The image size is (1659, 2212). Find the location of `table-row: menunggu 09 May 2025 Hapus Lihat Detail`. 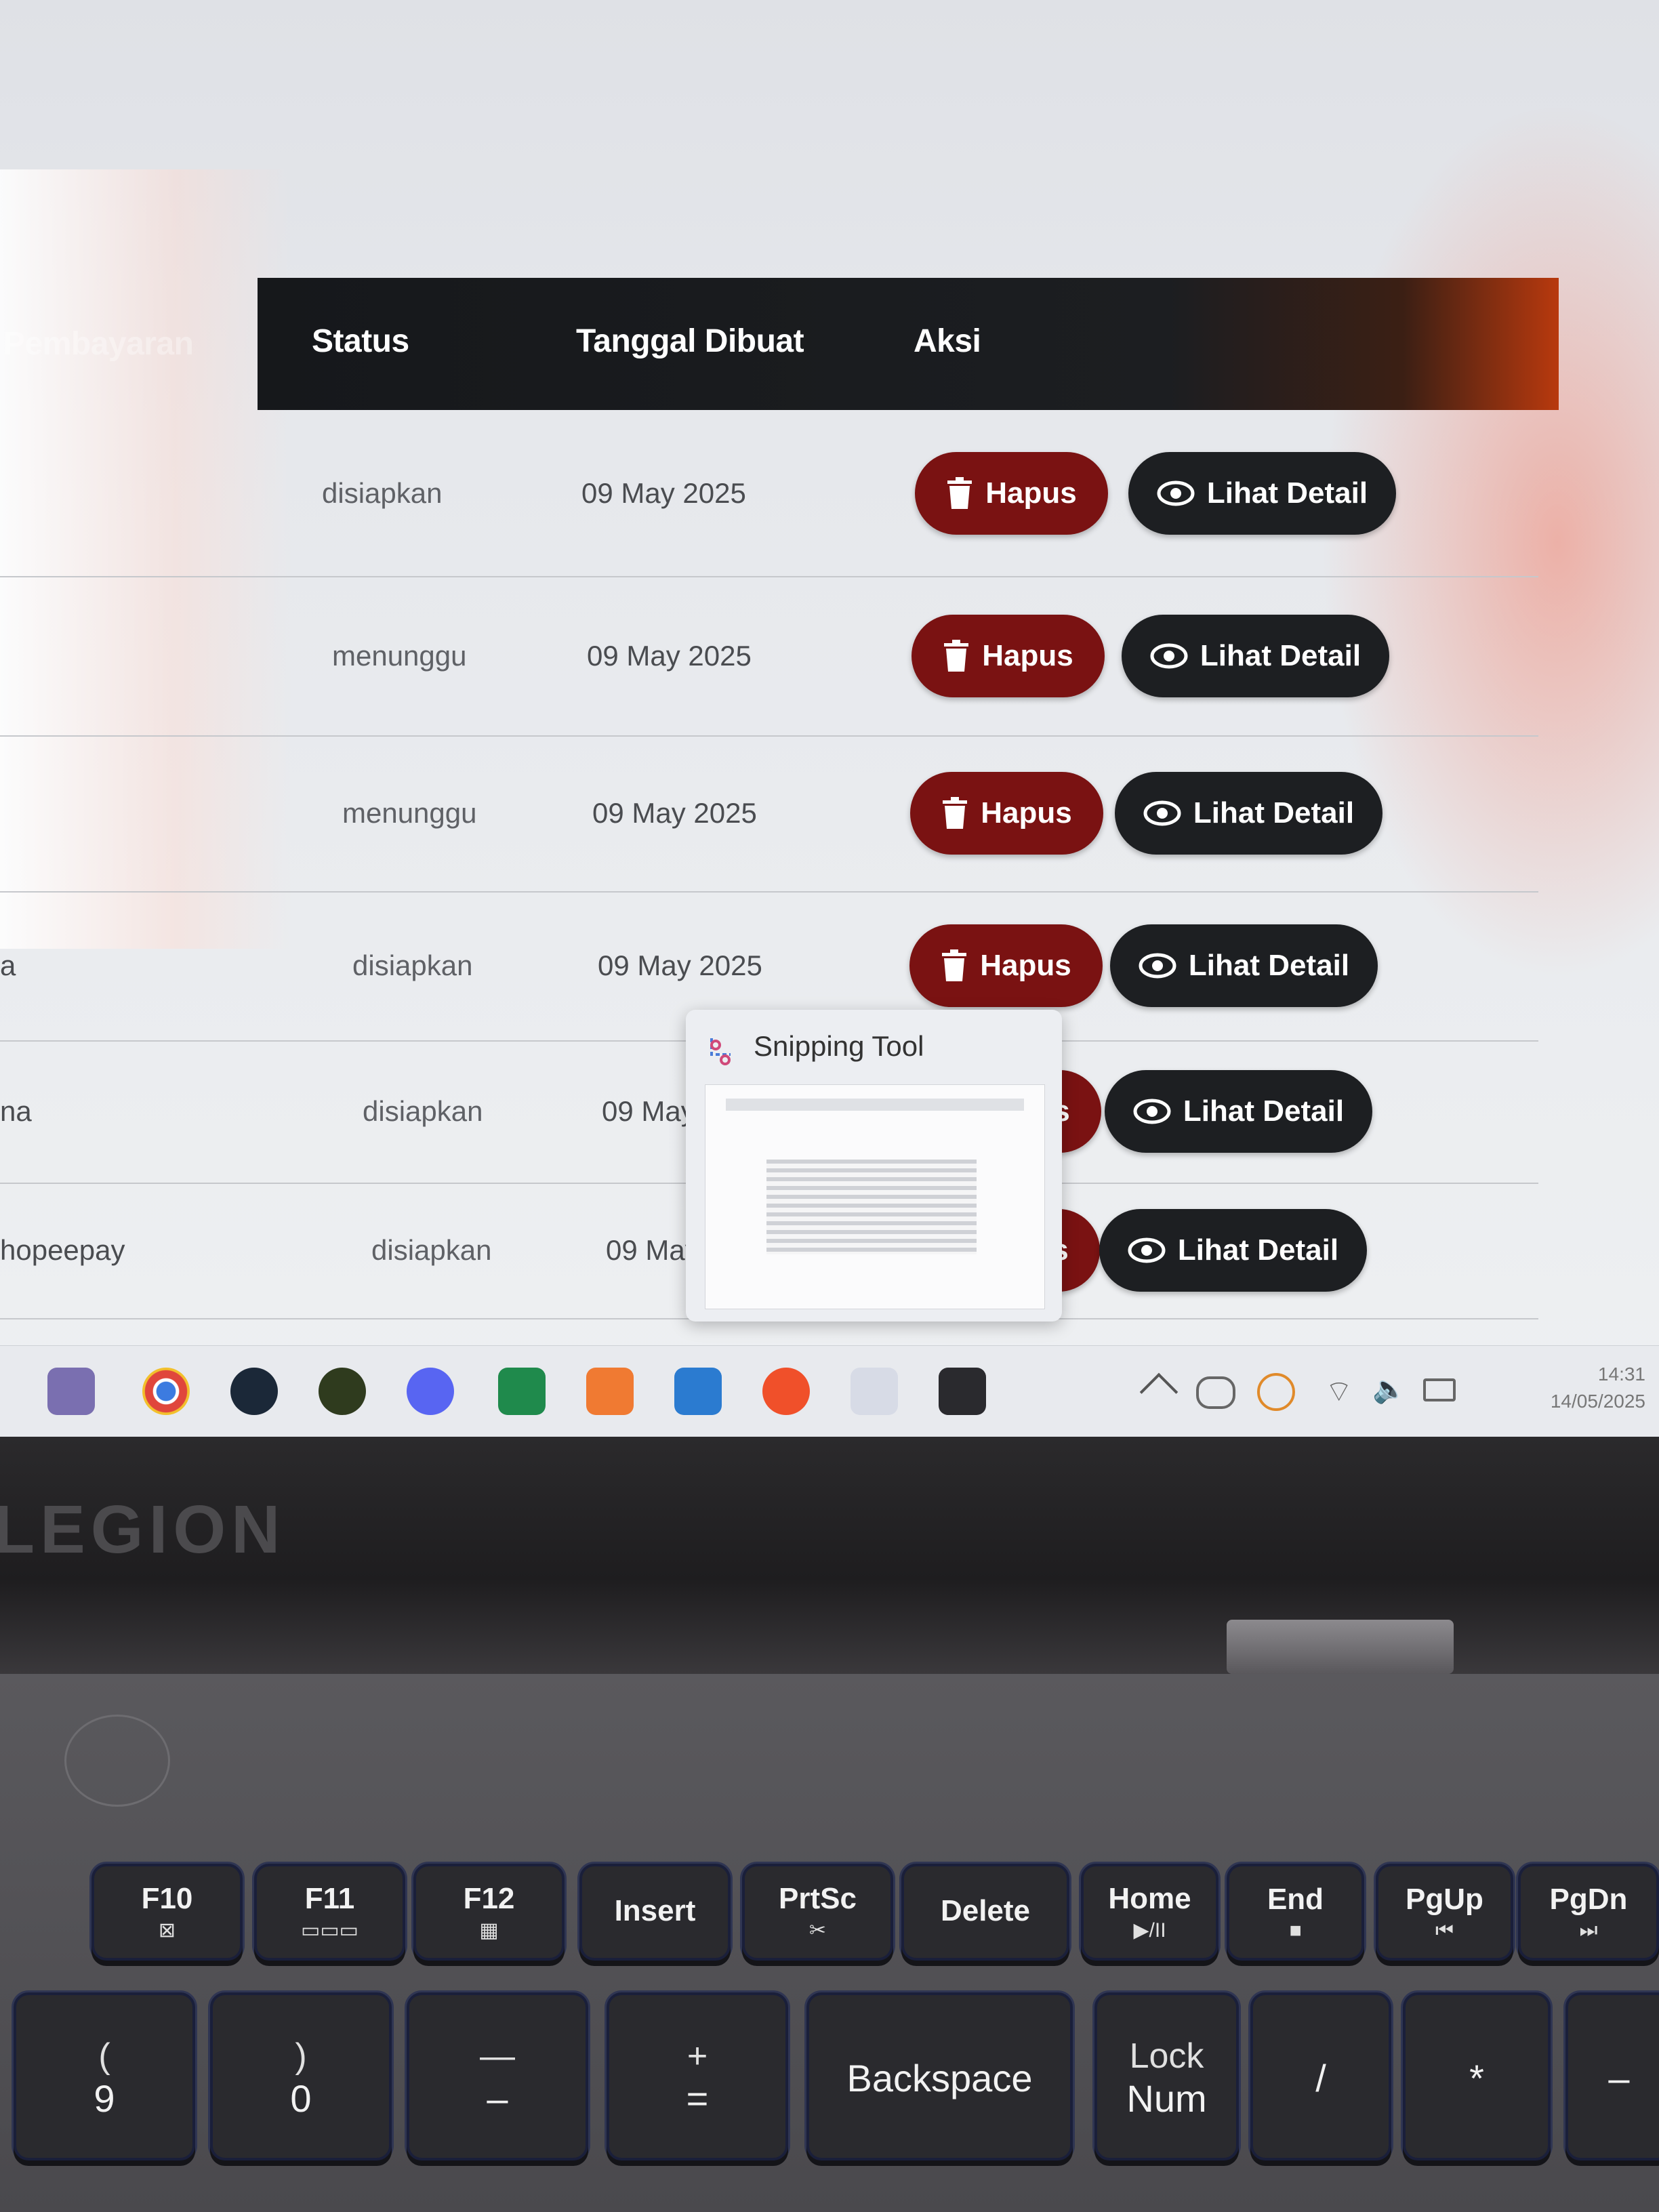

table-row: menunggu 09 May 2025 Hapus Lihat Detail is located at coordinates (769, 657).